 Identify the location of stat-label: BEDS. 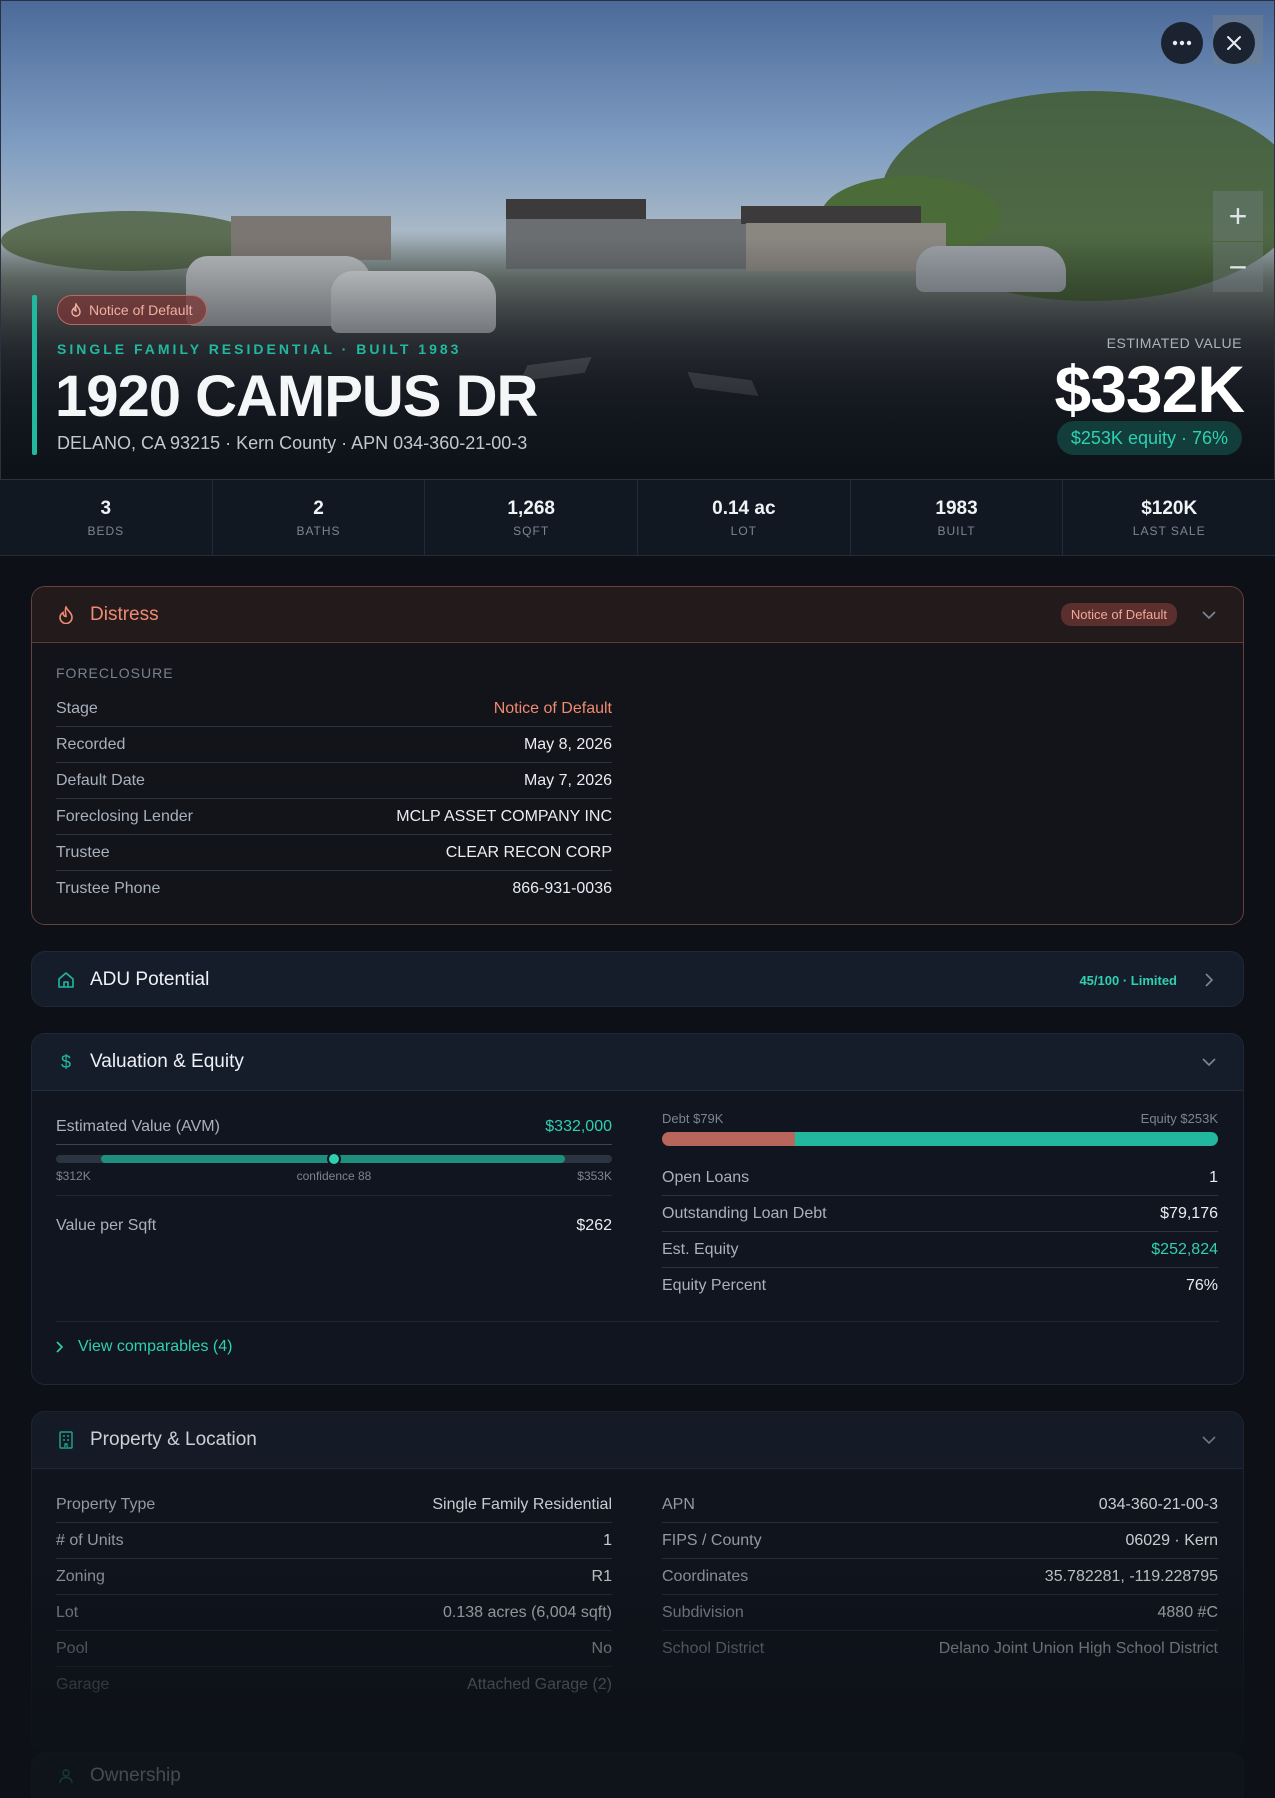
(106, 530).